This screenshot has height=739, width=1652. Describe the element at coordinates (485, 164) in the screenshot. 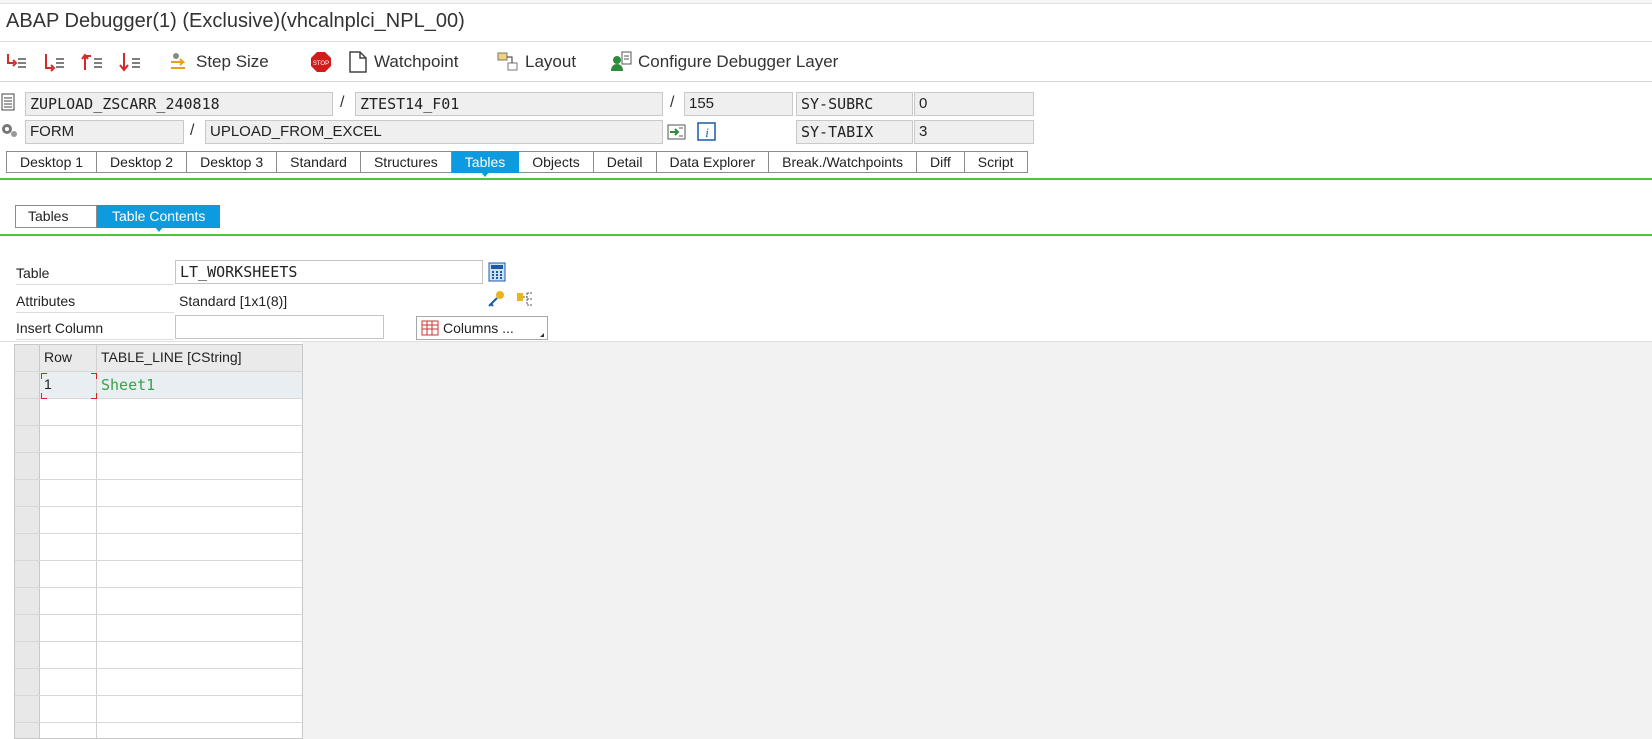

I see `tab-tables: Tables` at that location.